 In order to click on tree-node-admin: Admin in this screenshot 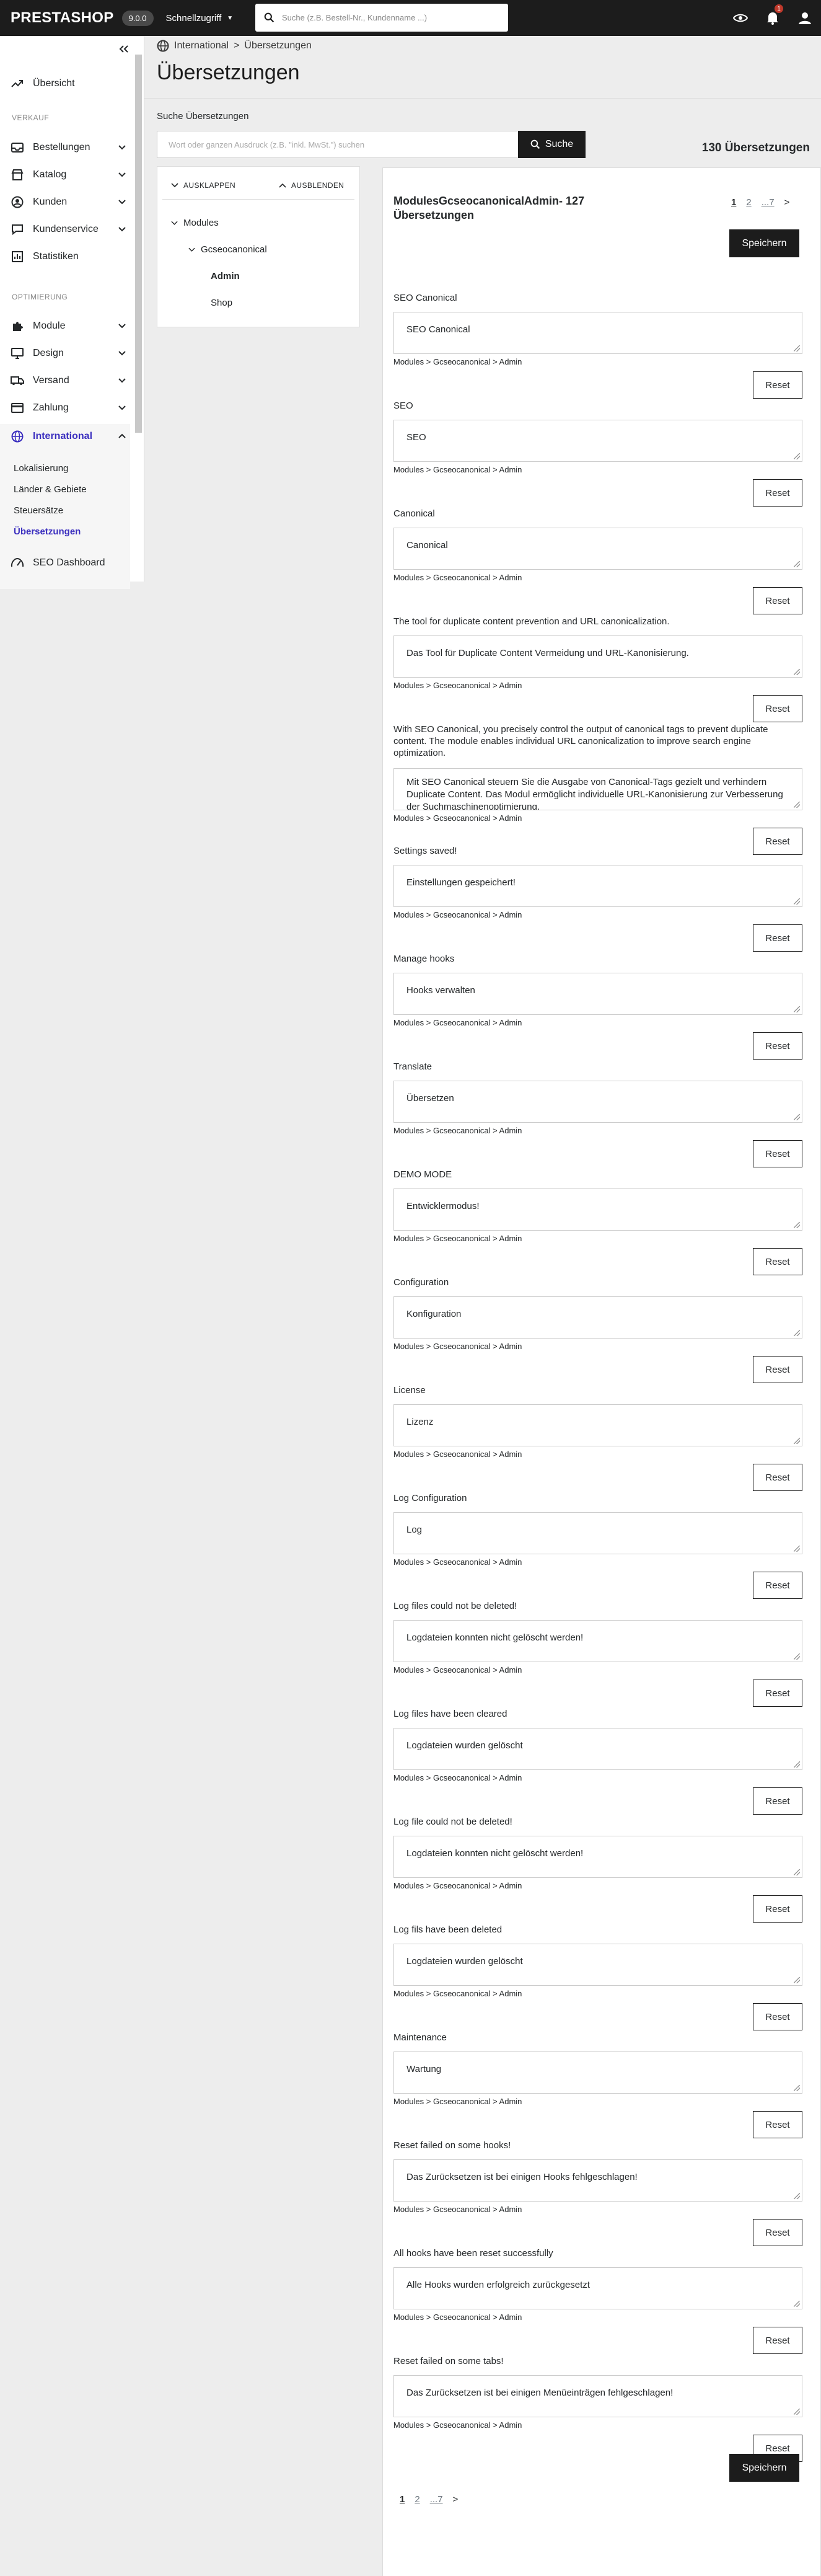, I will do `click(225, 276)`.